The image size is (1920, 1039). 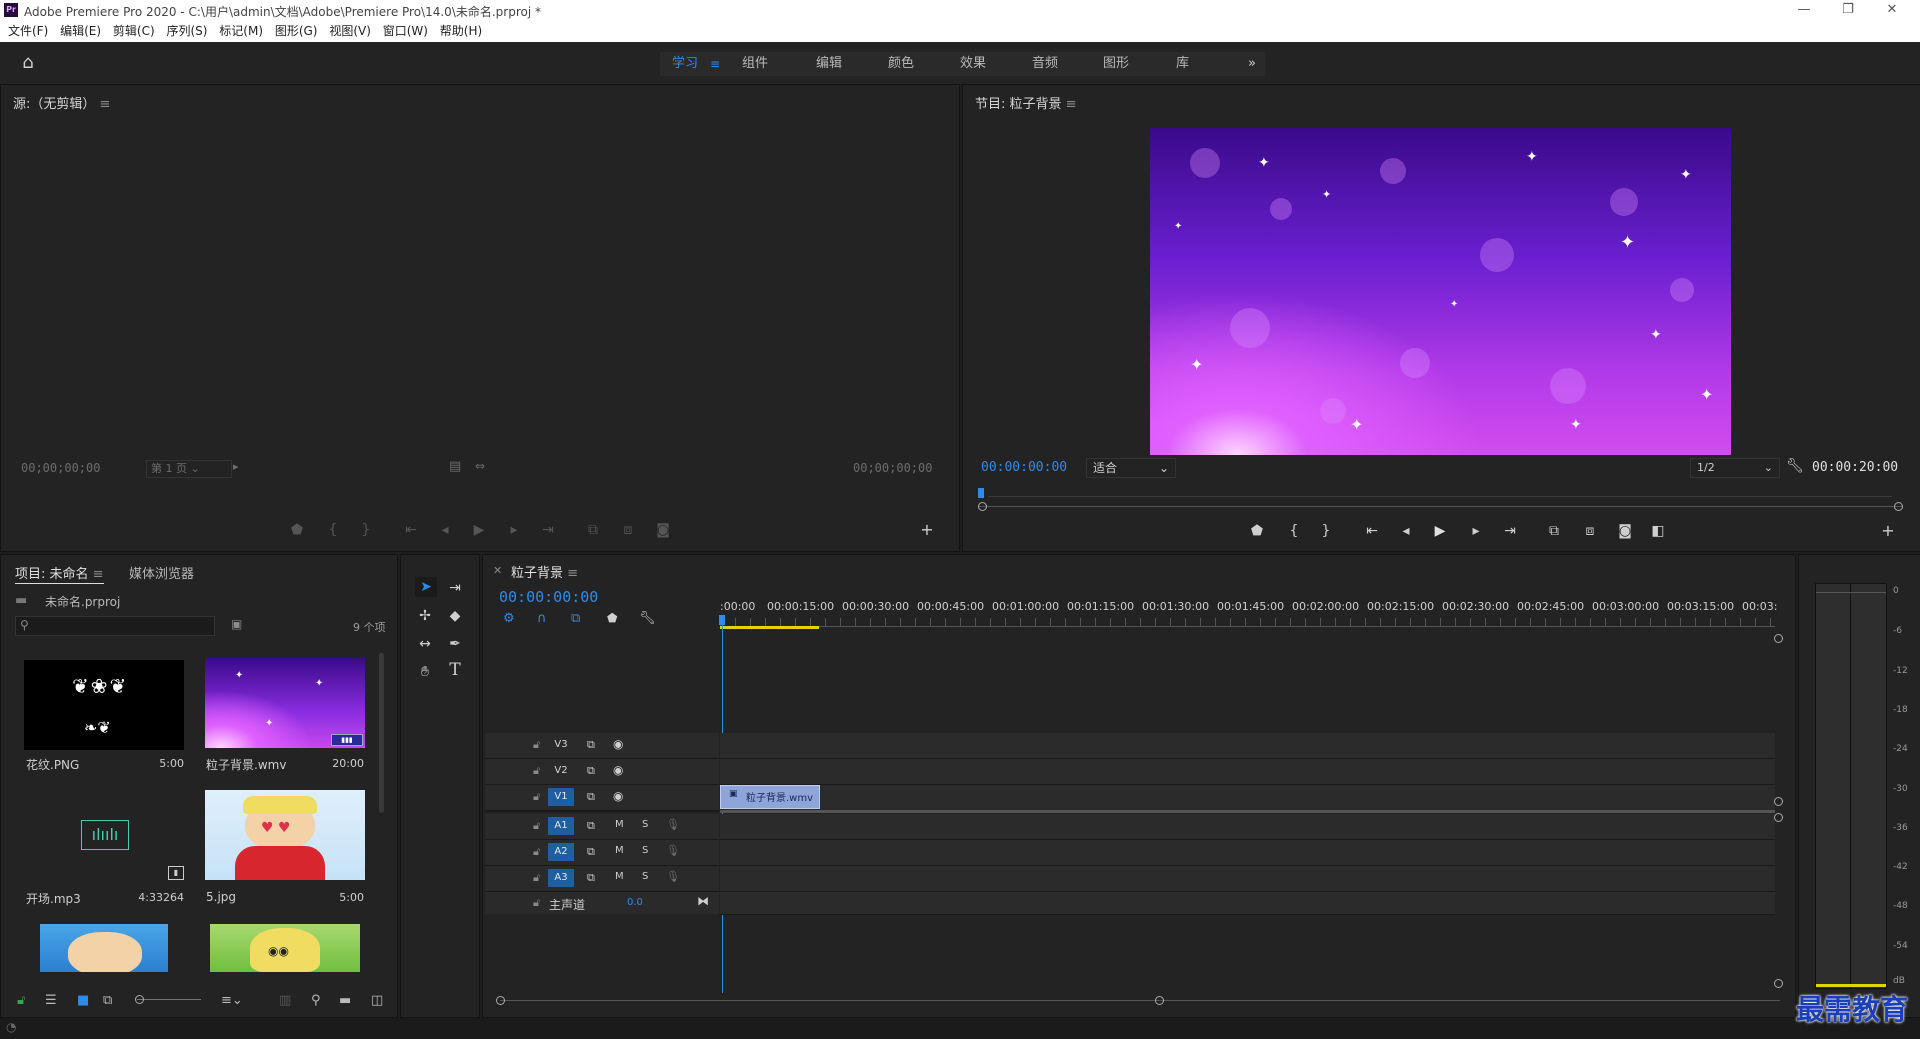 I want to click on project-scrollbar, so click(x=381, y=733).